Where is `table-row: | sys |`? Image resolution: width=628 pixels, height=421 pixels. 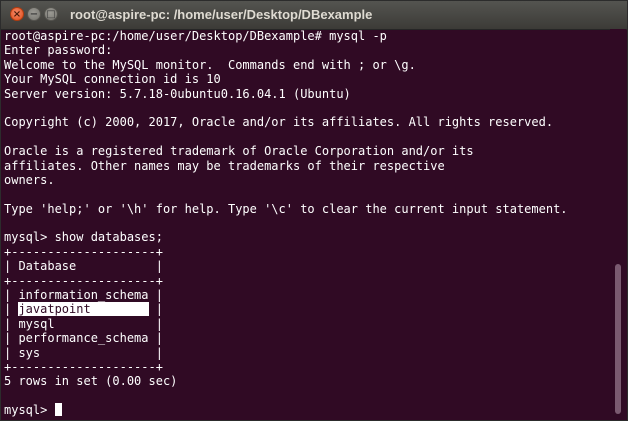
table-row: | sys | is located at coordinates (83, 352).